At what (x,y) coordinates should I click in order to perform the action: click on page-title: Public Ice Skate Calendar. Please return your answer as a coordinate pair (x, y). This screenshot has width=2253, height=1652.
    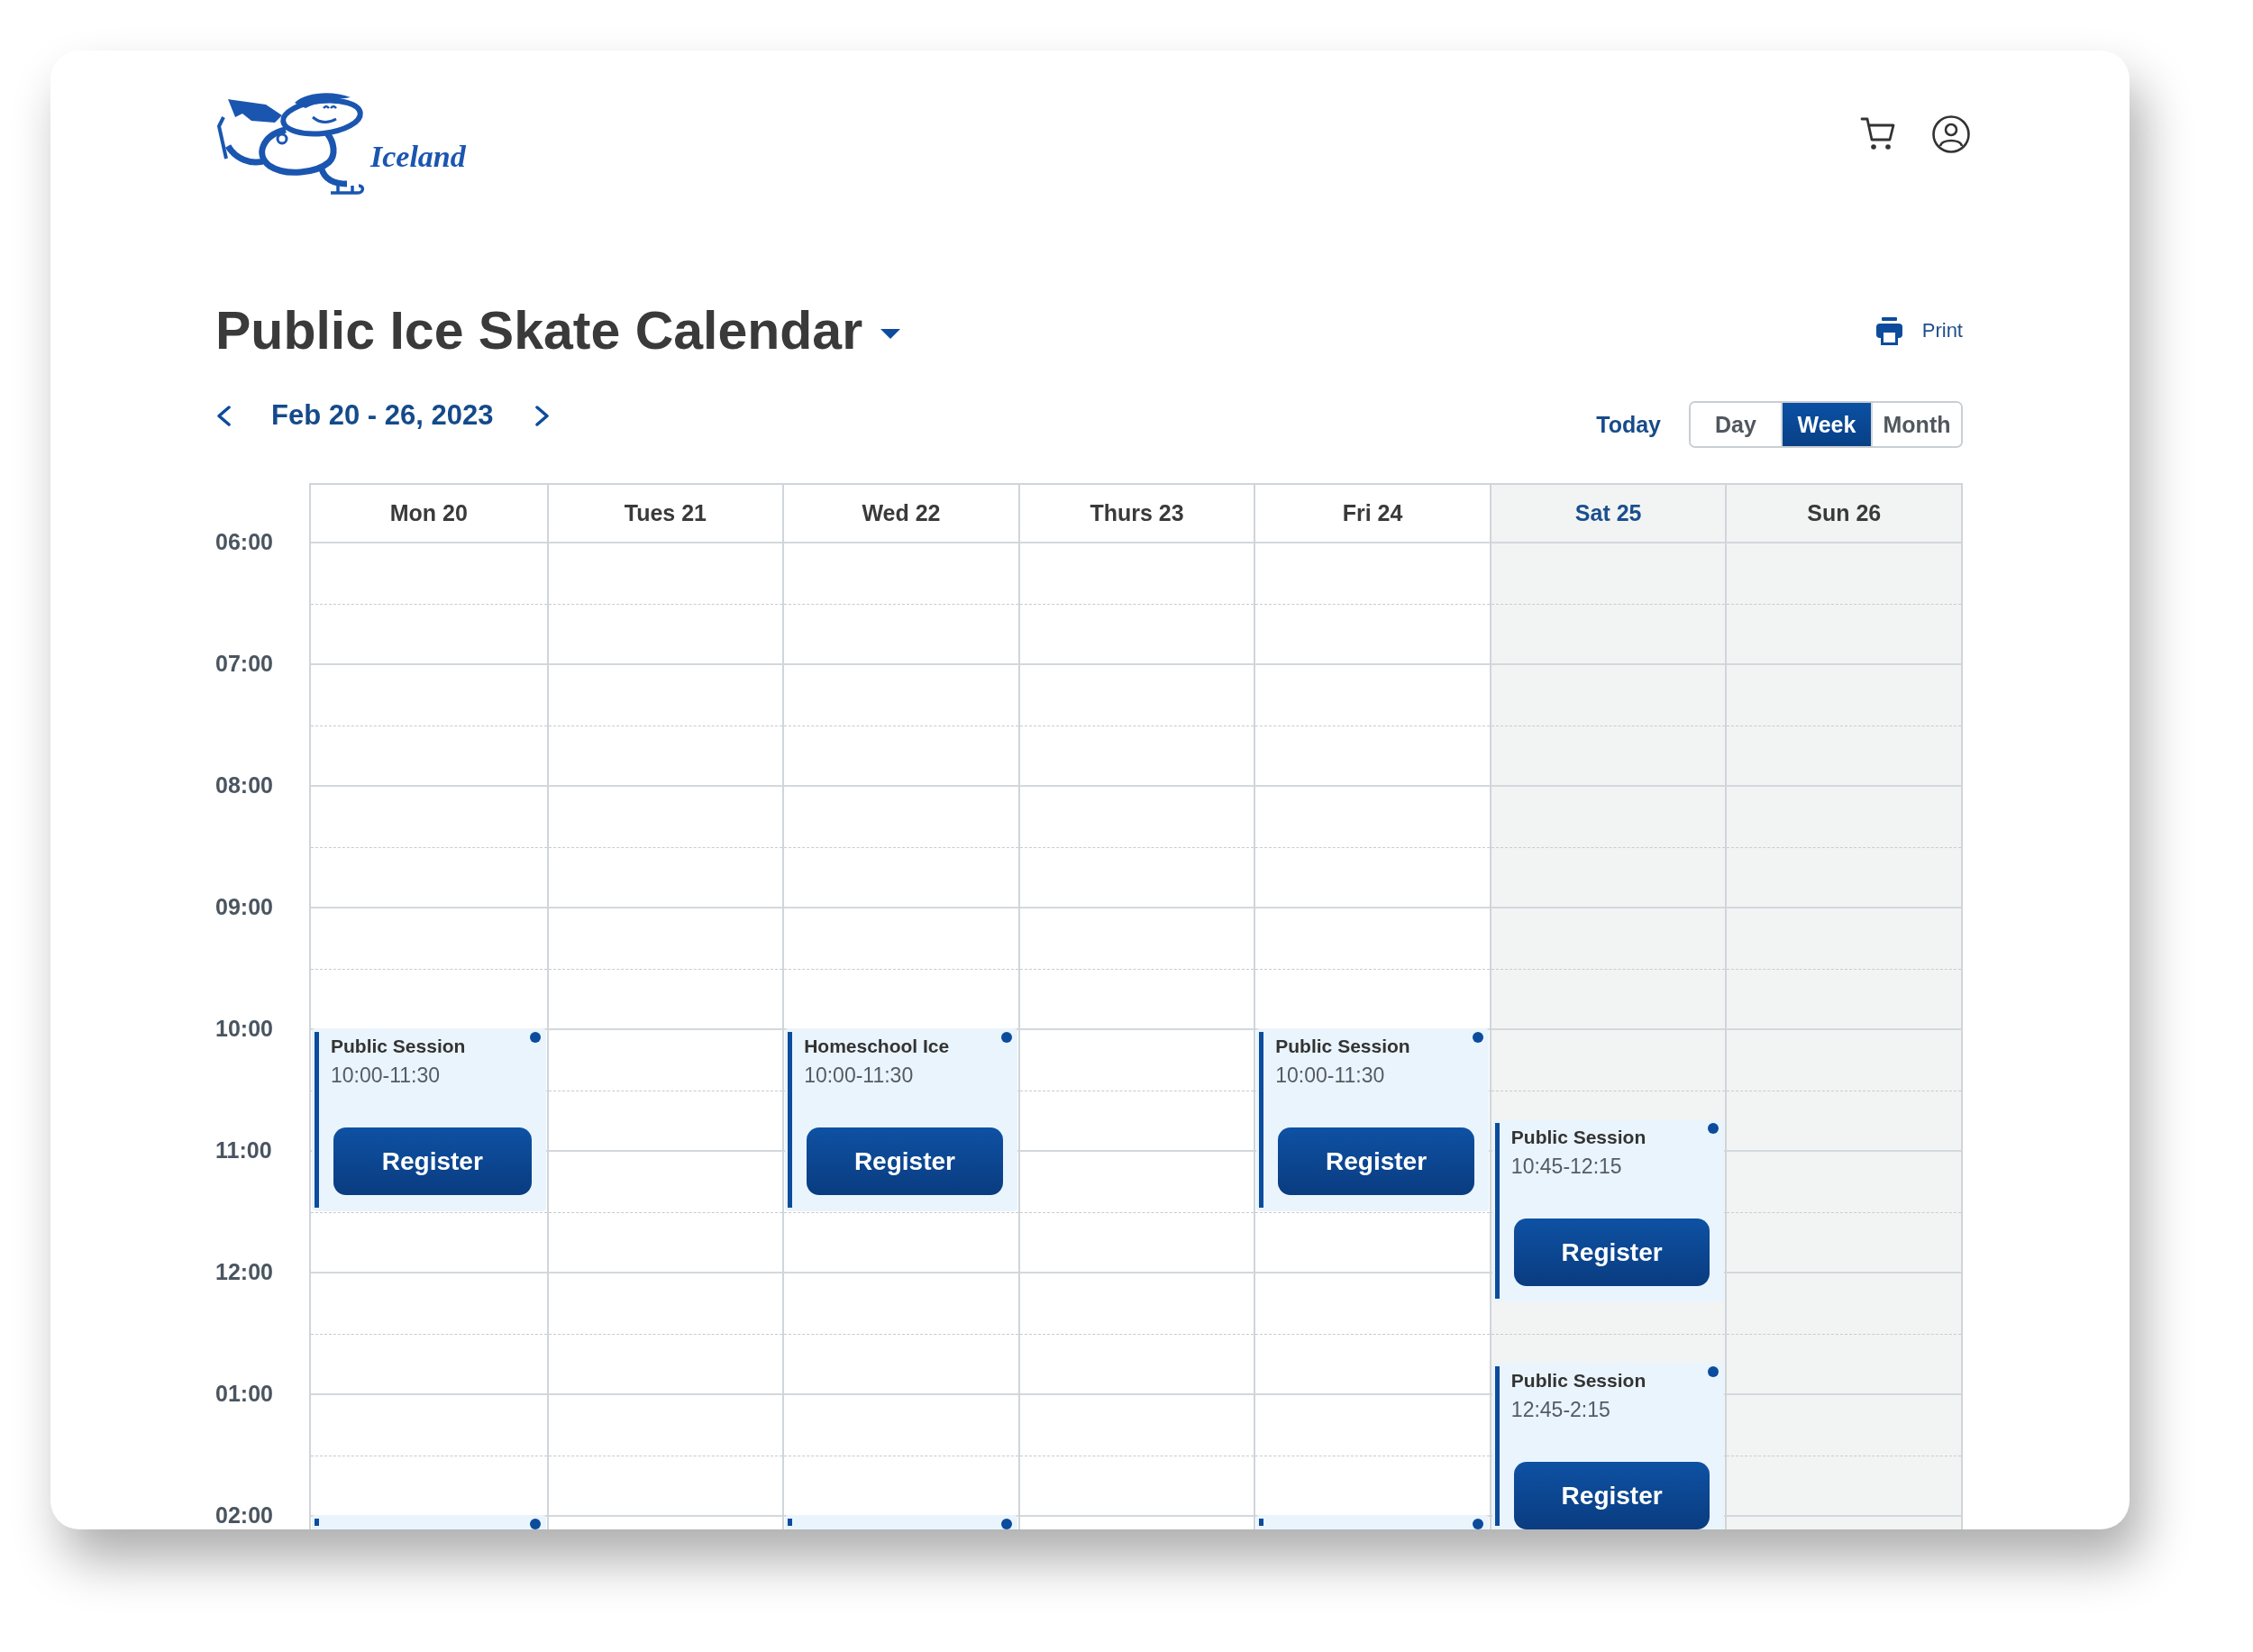
    Looking at the image, I should click on (539, 331).